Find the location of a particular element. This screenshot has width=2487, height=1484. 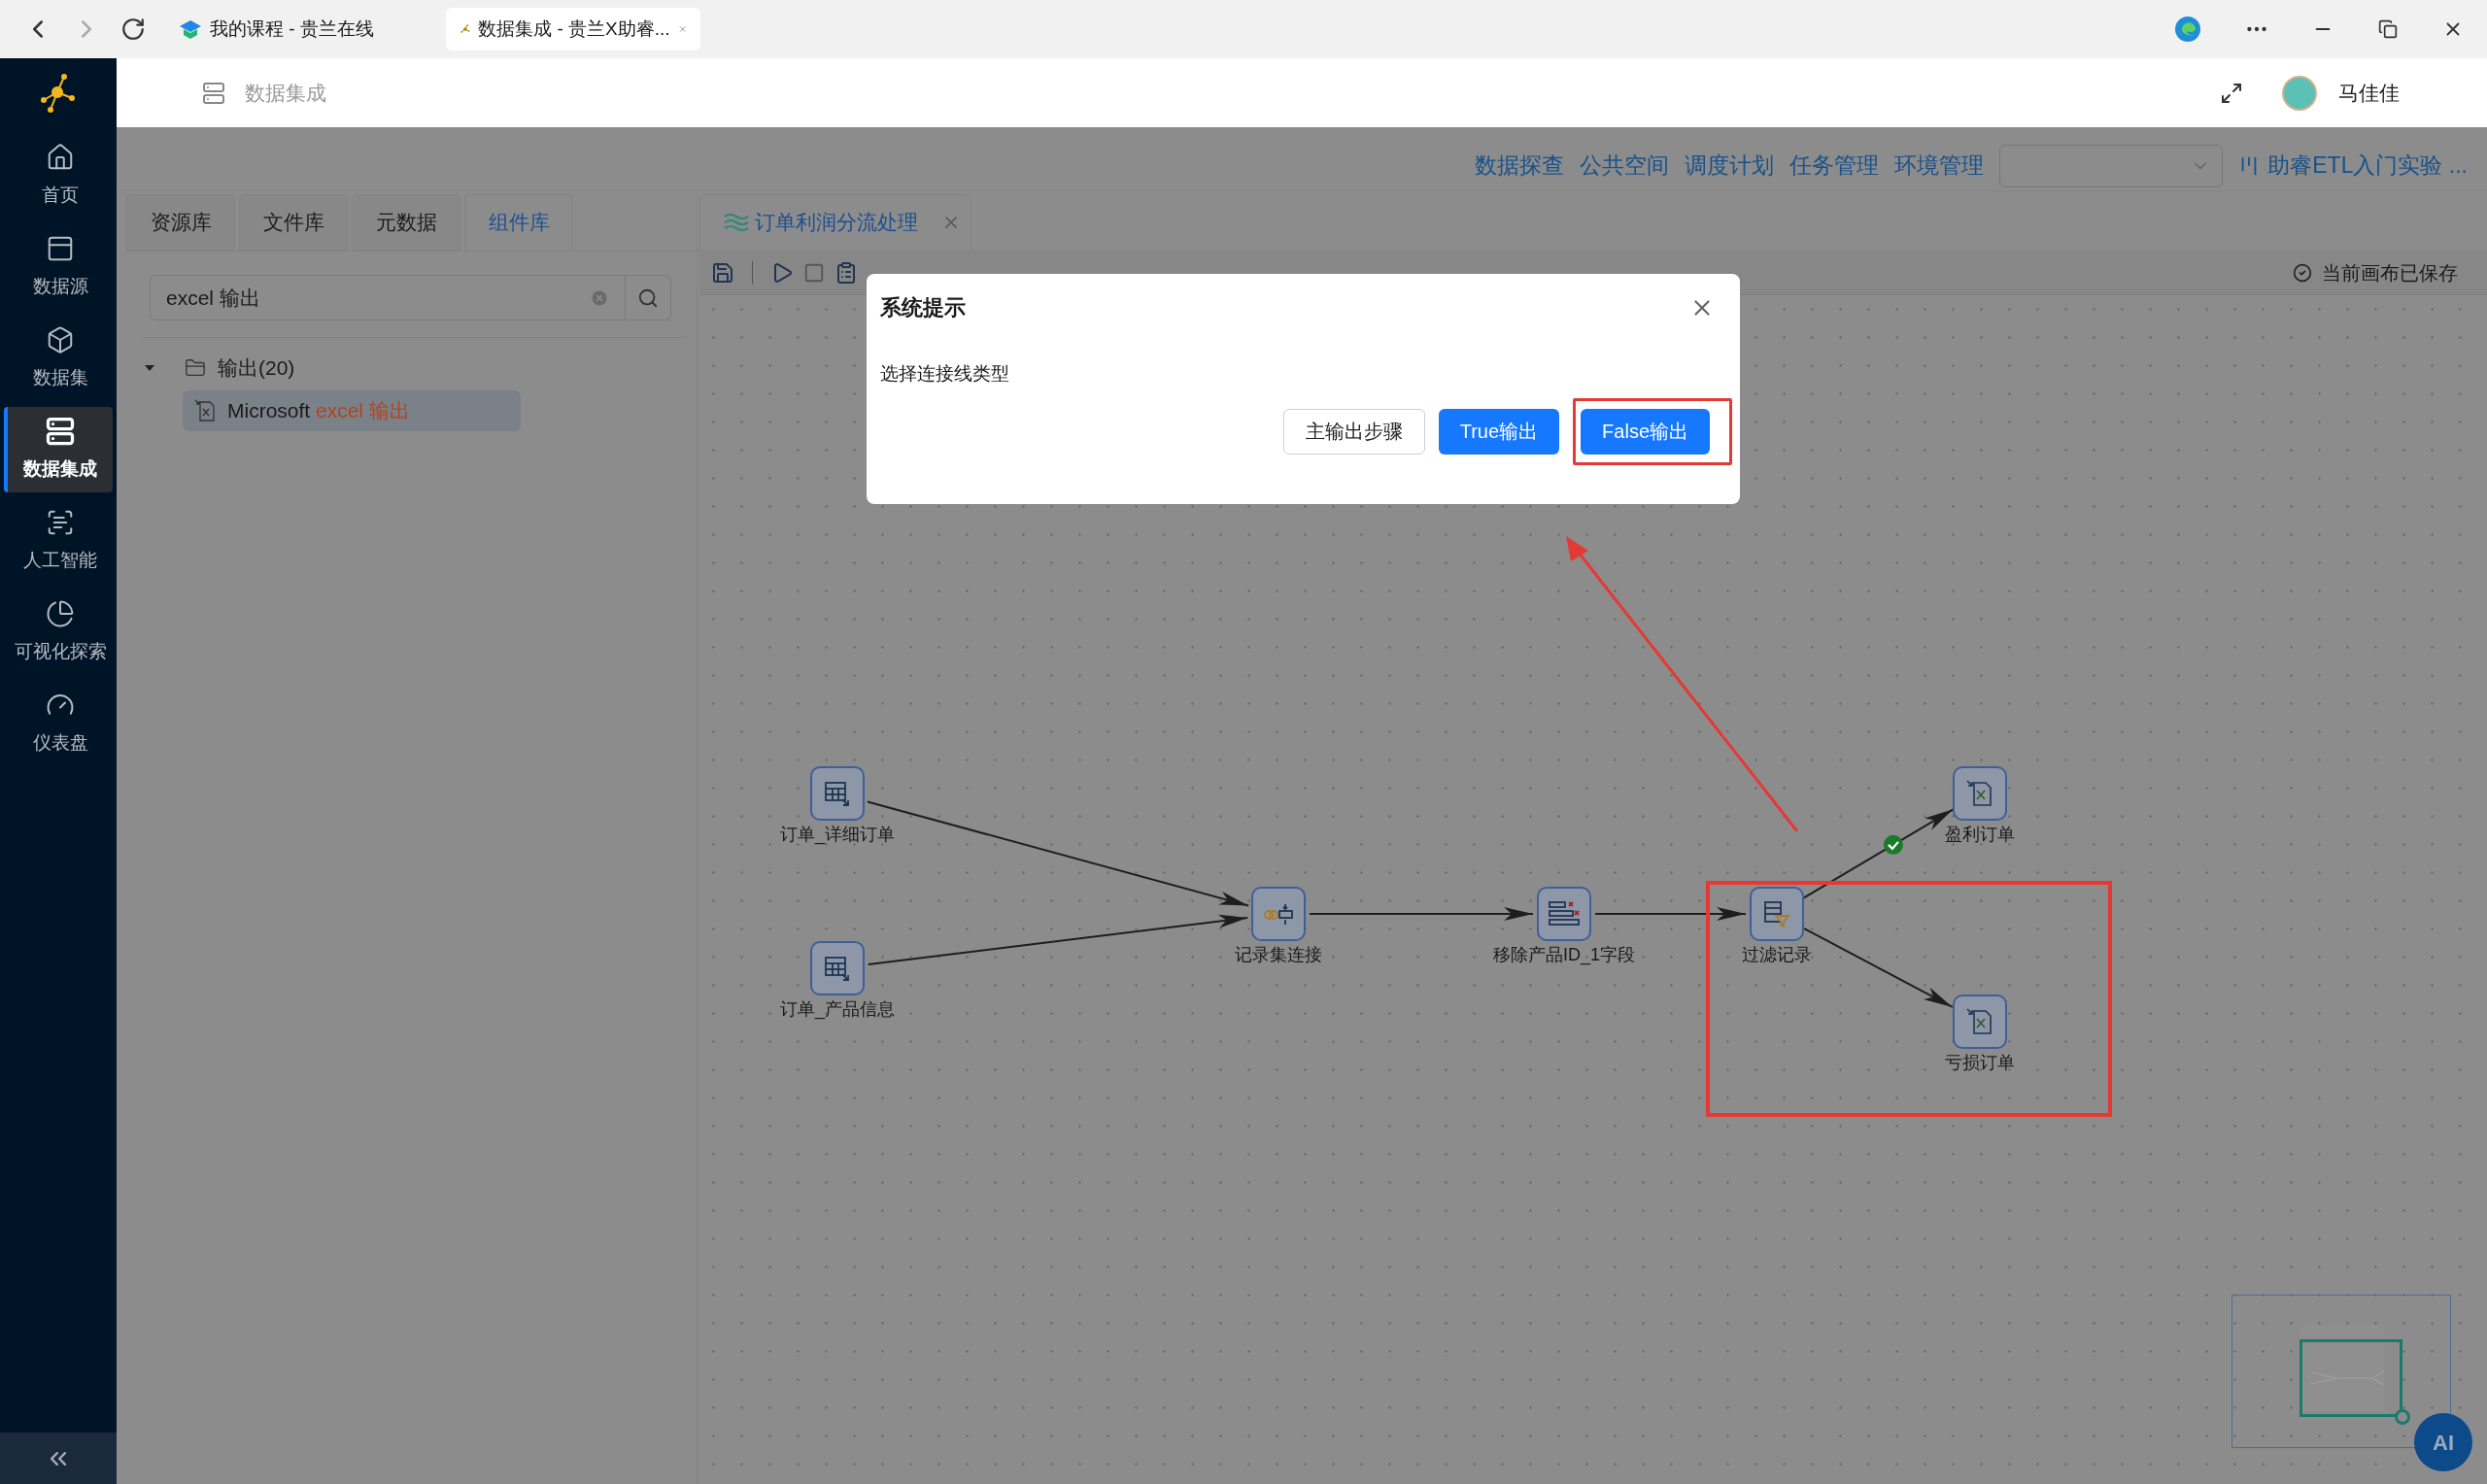

preview-icon is located at coordinates (846, 273).